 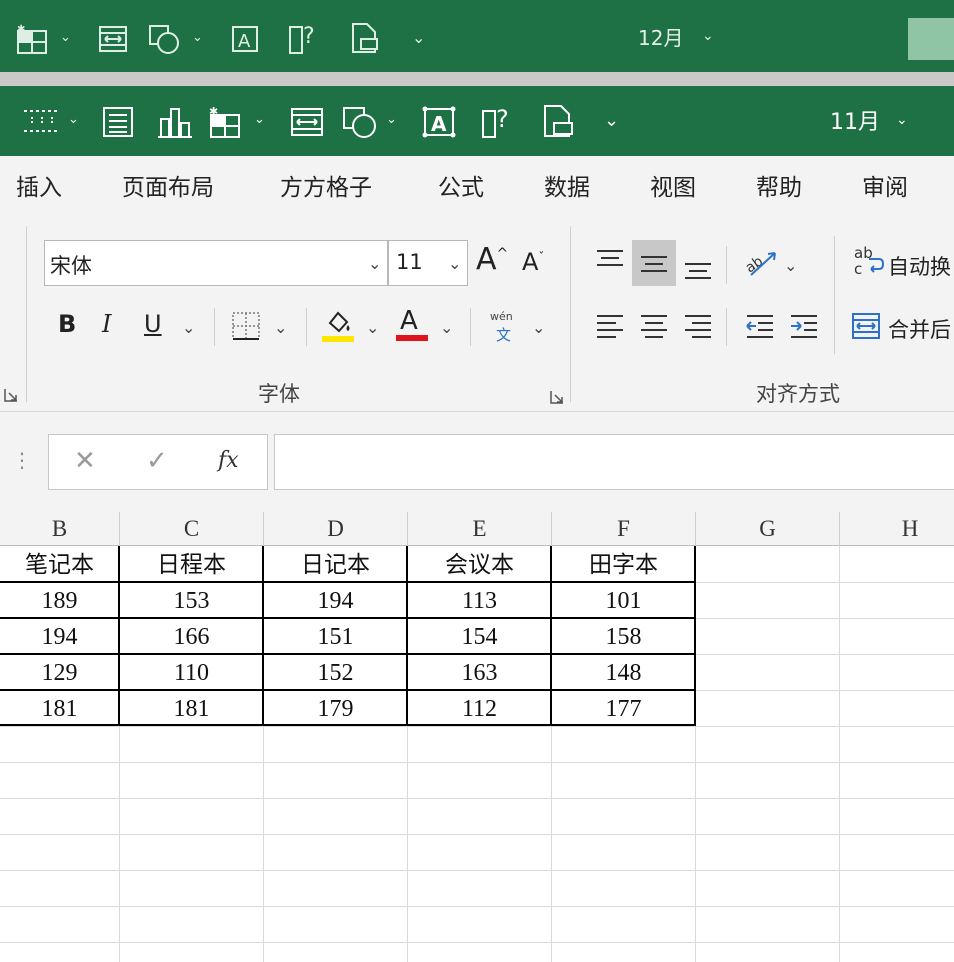 I want to click on merge-center-icon, so click(x=866, y=326).